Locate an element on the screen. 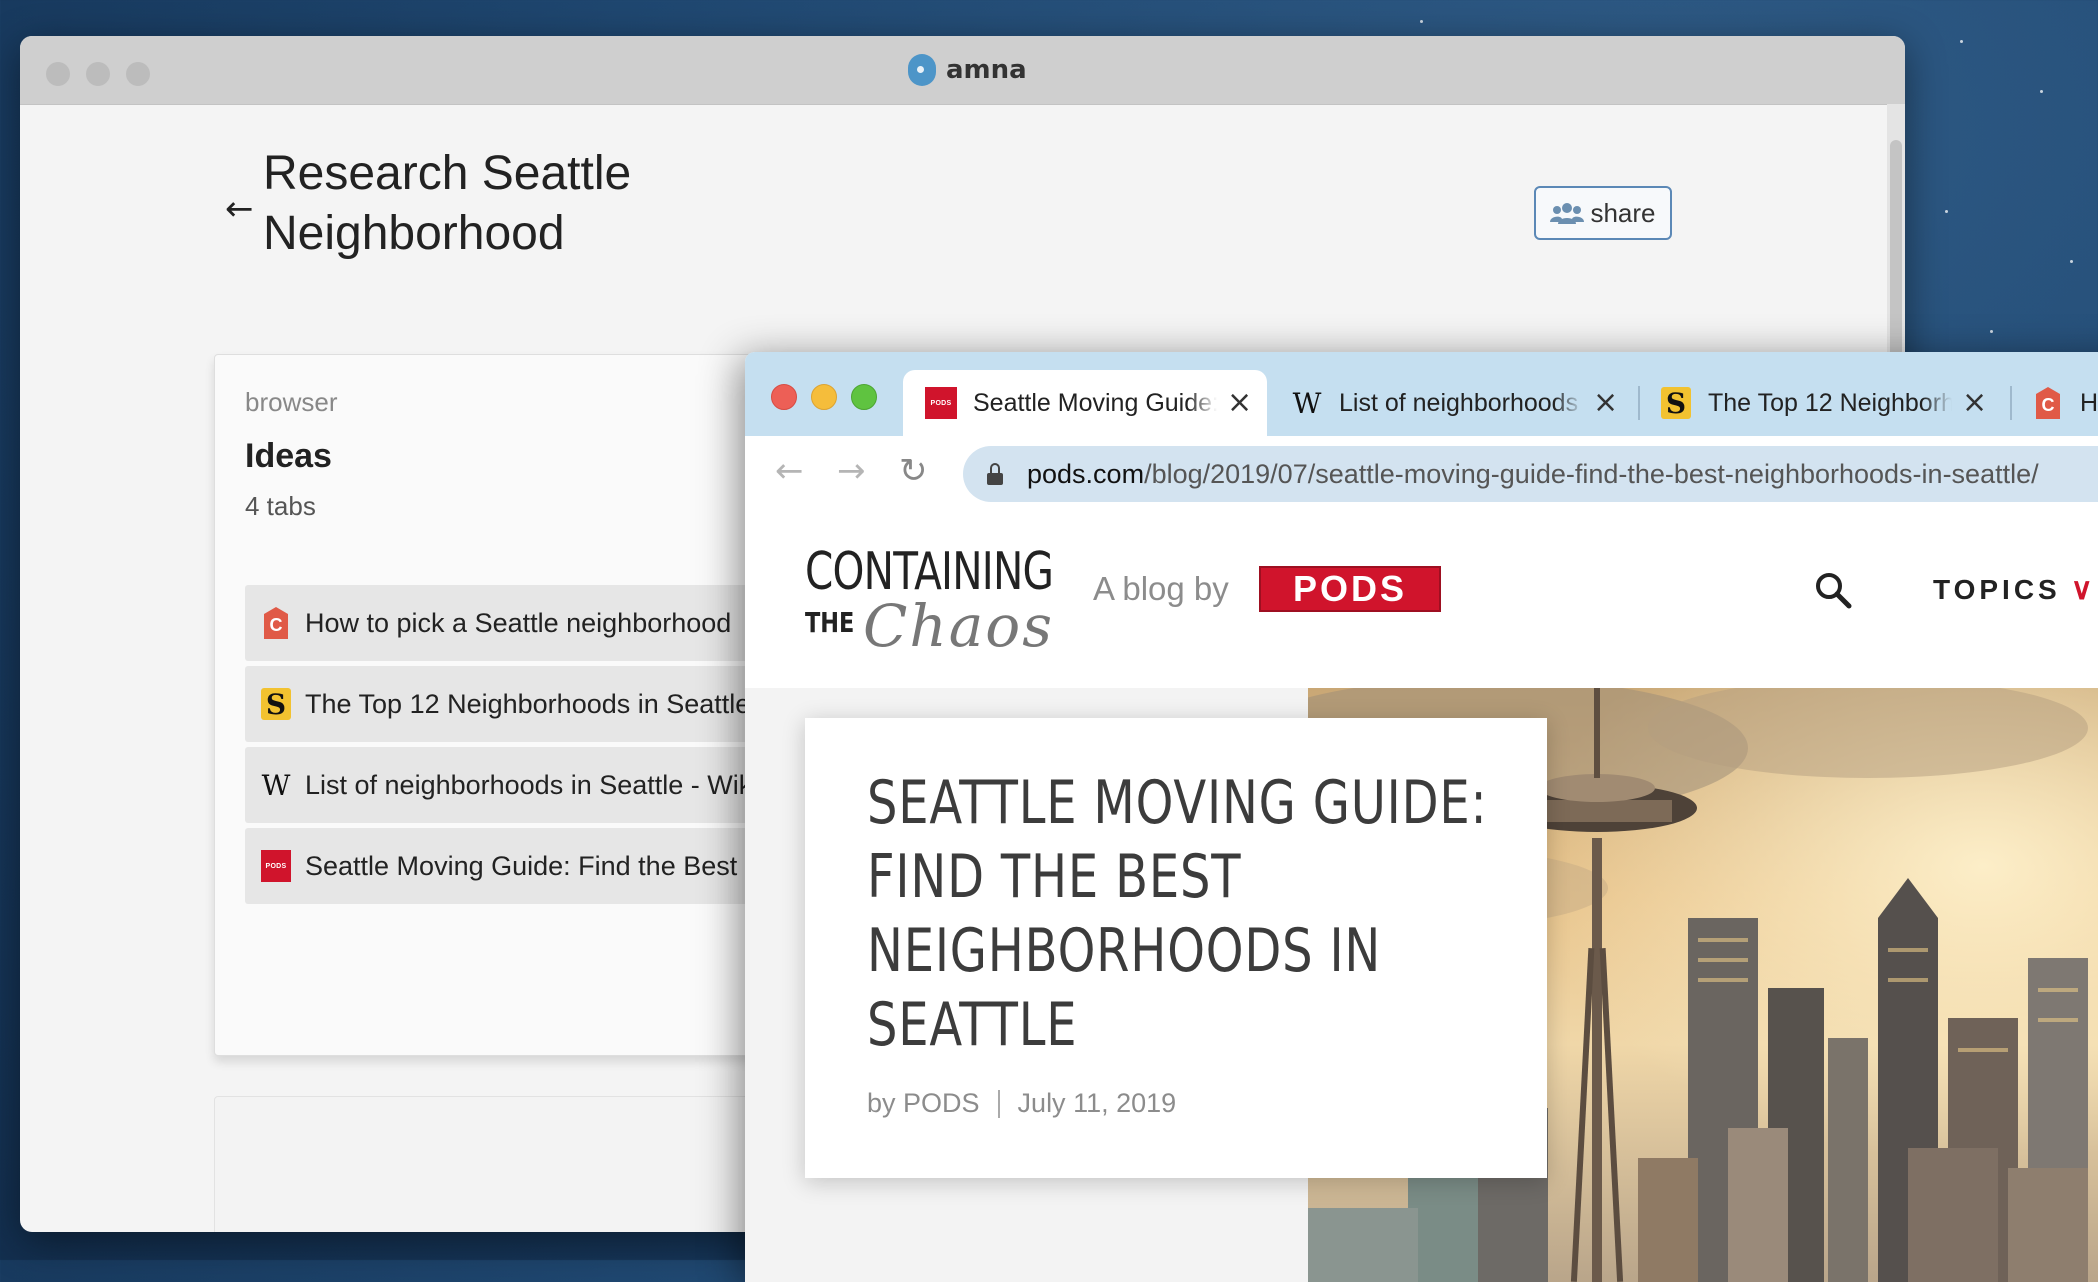  browser-tab: W List of neighborhoods in Seattle × is located at coordinates (1451, 403).